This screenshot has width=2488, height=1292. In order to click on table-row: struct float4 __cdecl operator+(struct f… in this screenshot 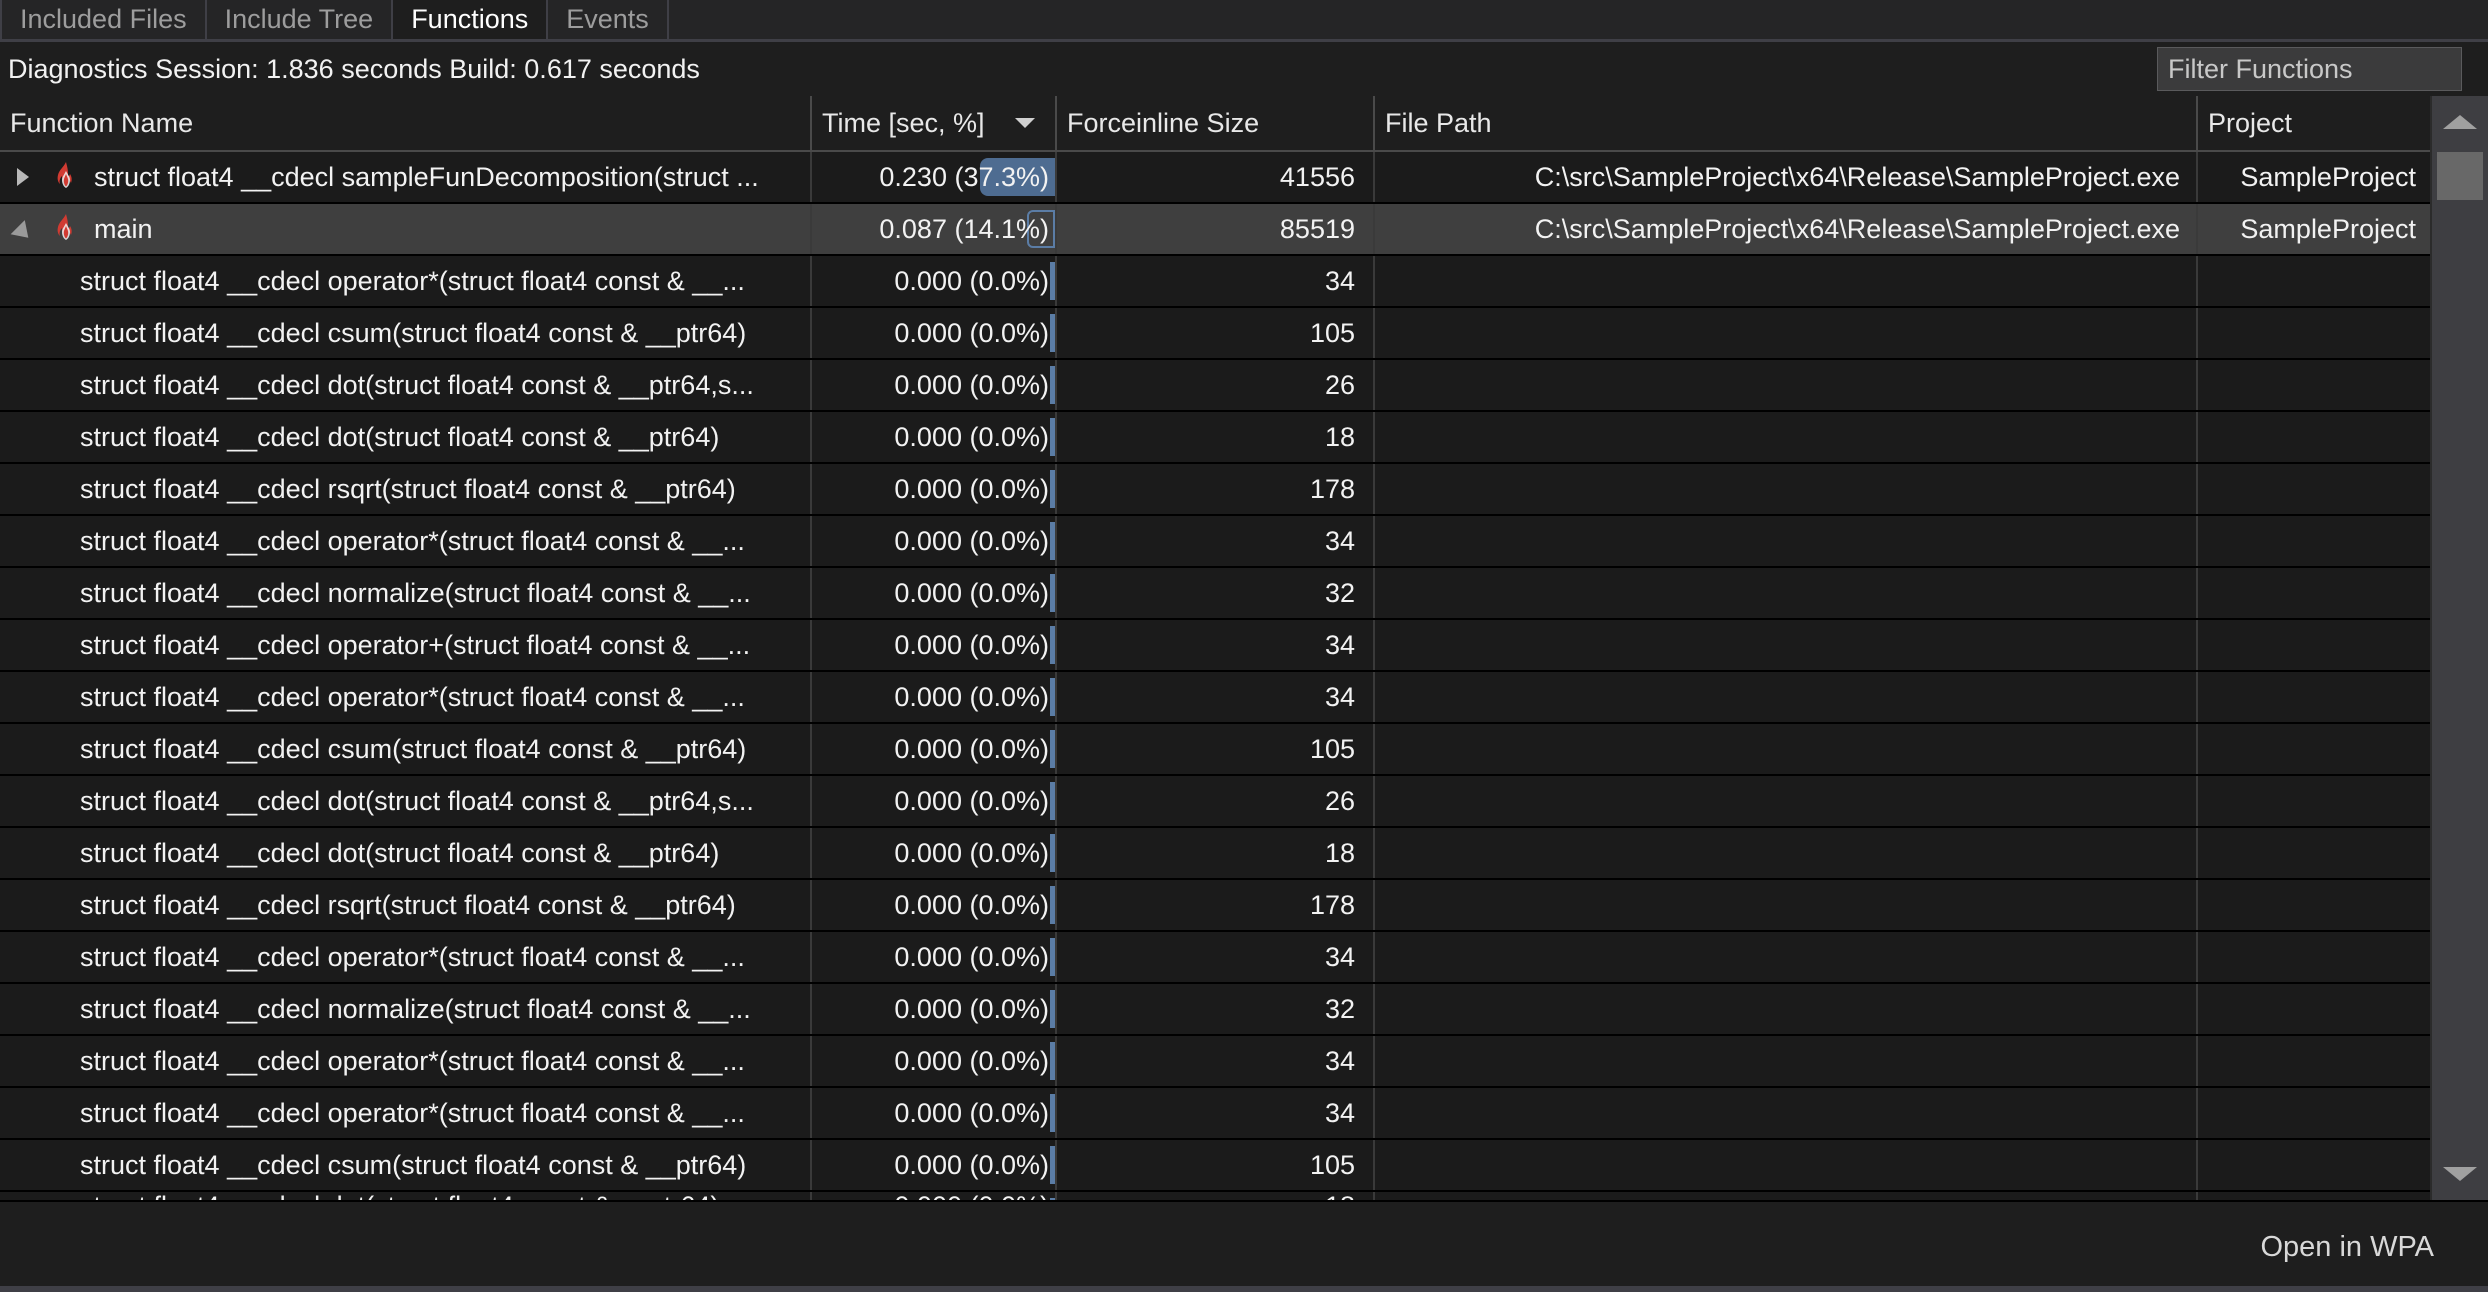, I will do `click(1215, 646)`.